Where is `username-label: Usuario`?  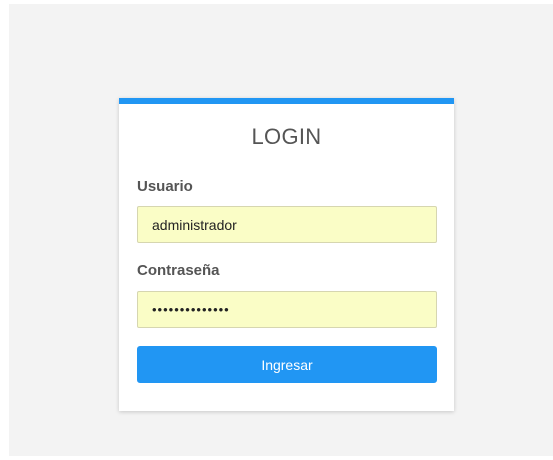
username-label: Usuario is located at coordinates (165, 186).